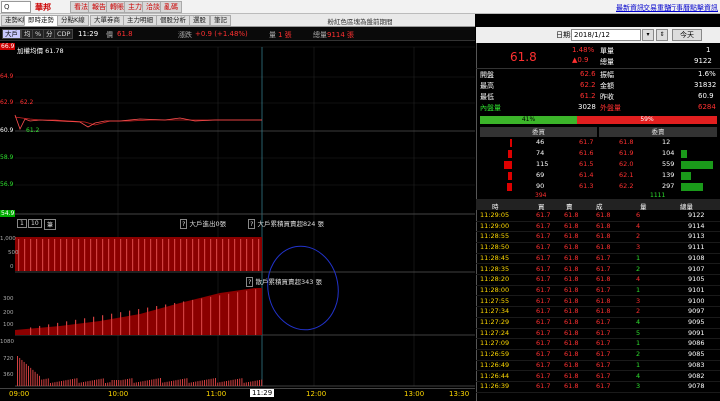  What do you see at coordinates (598, 377) in the screenshot?
I see `tick-row: 11:26:44 61.7 61.8 61.7 4 9082` at bounding box center [598, 377].